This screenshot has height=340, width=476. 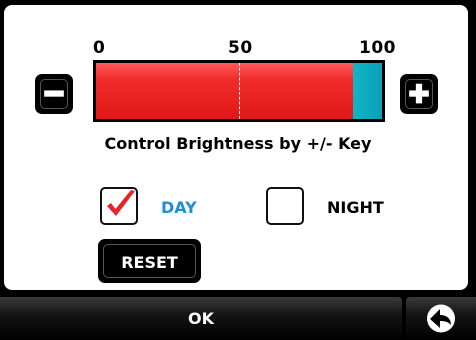 I want to click on scale-label-max: 100, so click(x=377, y=48).